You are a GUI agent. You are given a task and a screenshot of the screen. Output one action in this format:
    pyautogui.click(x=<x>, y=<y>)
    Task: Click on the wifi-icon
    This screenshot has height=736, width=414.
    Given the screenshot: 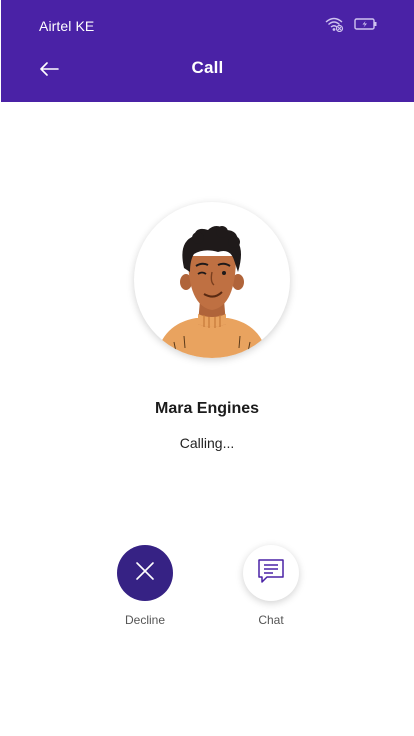 What is the action you would take?
    pyautogui.click(x=334, y=24)
    